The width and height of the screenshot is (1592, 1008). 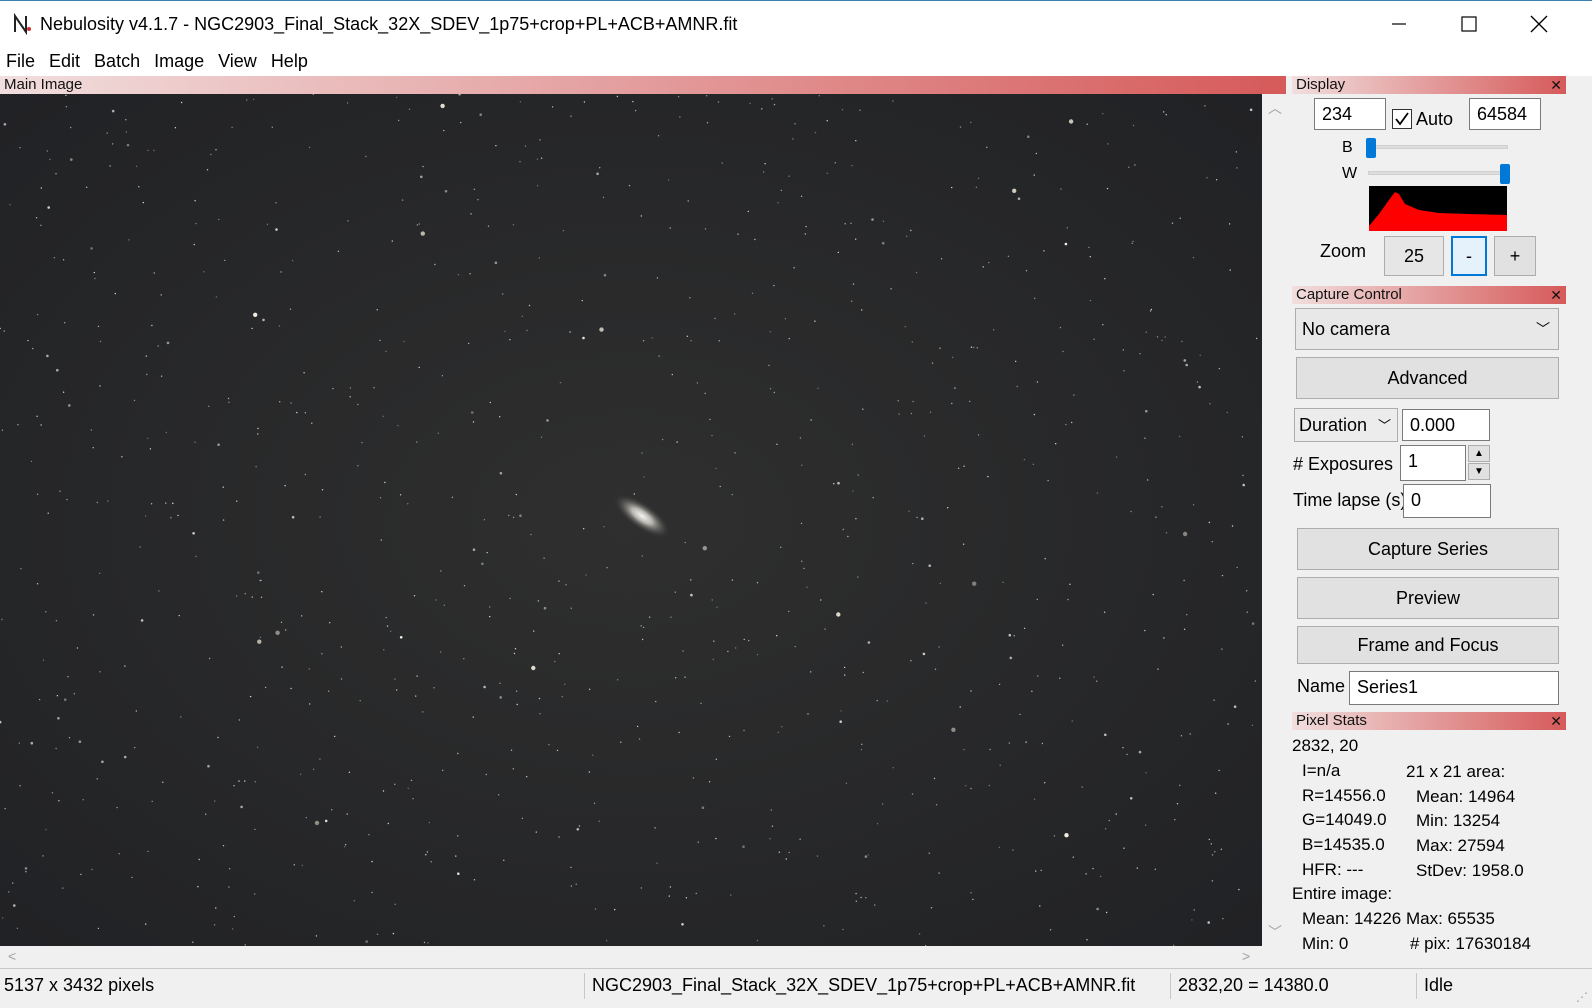 I want to click on camera-select: No camera ﹀, so click(x=1427, y=329).